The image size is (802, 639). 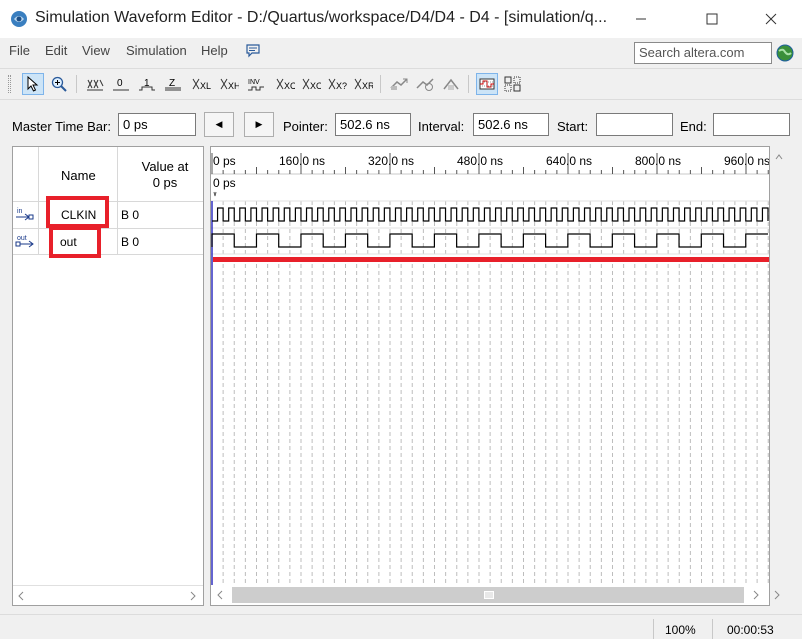 What do you see at coordinates (511, 124) in the screenshot?
I see `interval-field: 502.6 ns` at bounding box center [511, 124].